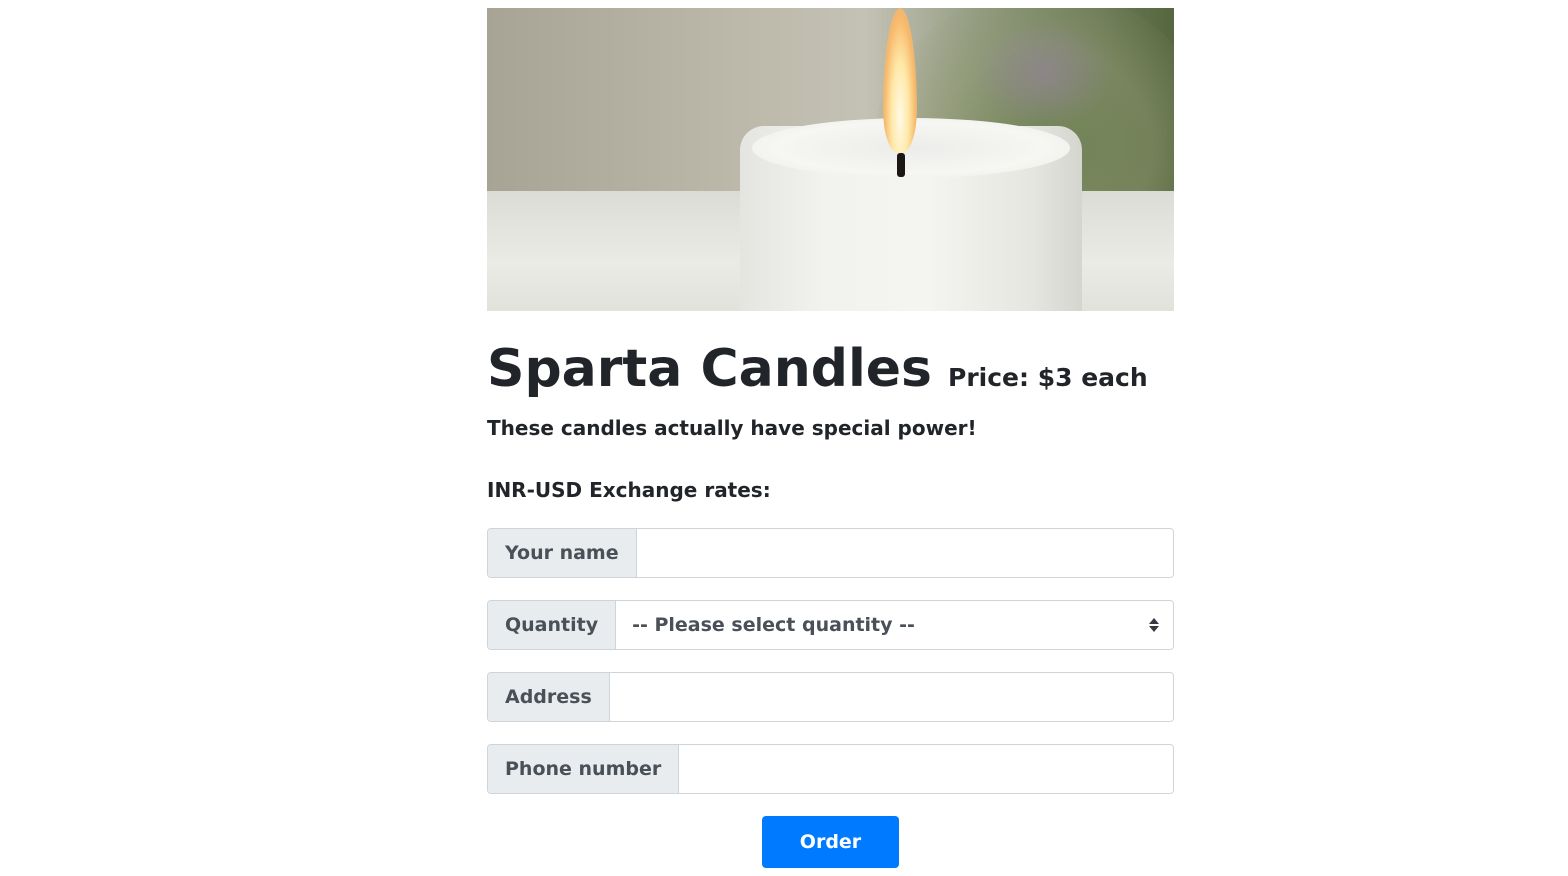 This screenshot has width=1568, height=876. Describe the element at coordinates (584, 769) in the screenshot. I see `phone-label: Phone number` at that location.